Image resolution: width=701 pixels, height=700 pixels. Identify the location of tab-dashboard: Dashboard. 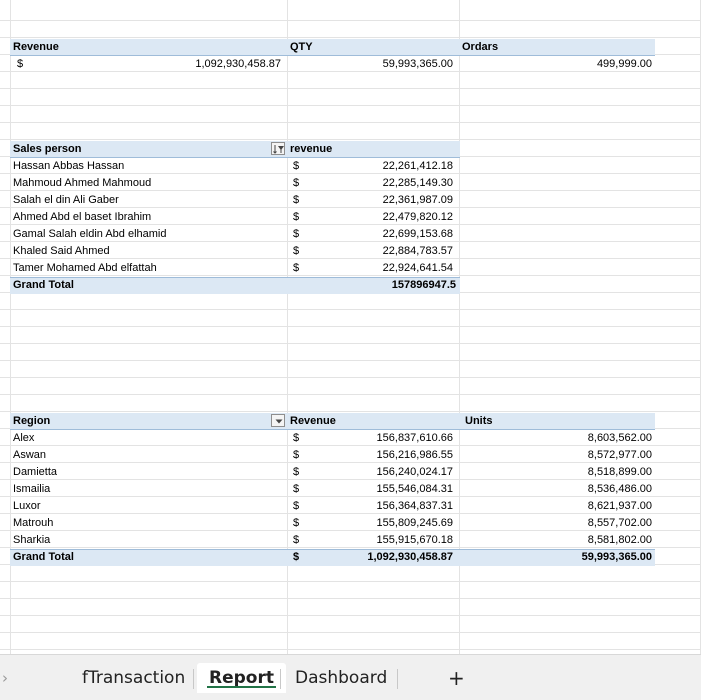
(341, 678).